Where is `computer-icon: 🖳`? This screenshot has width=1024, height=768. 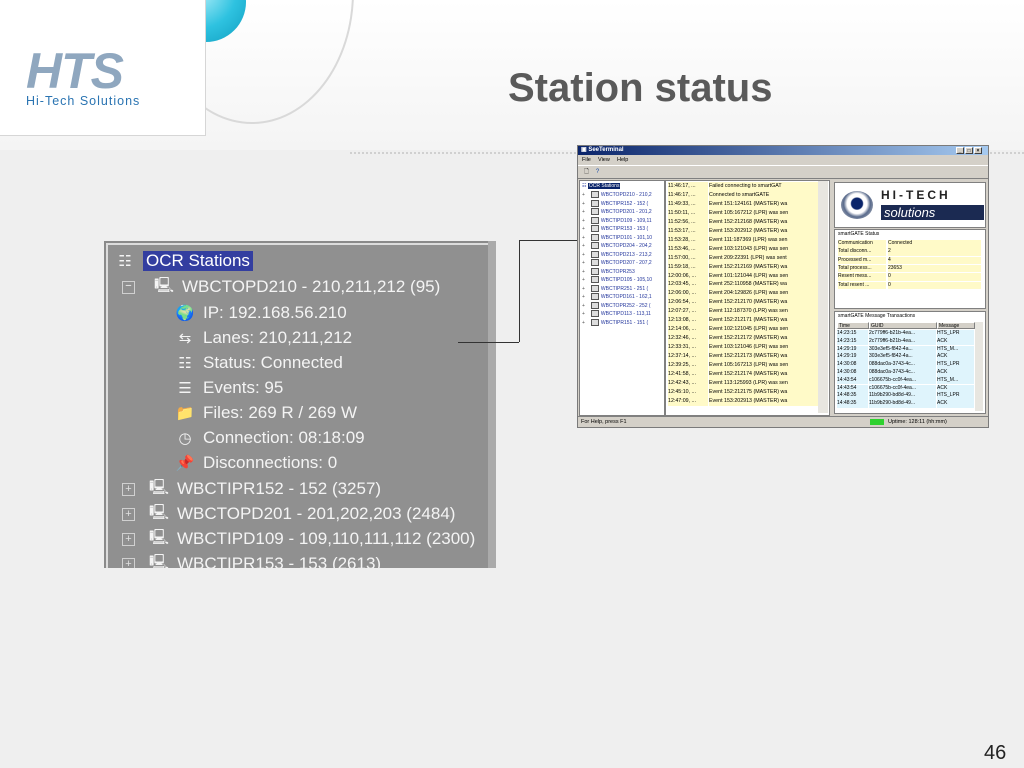
computer-icon: 🖳 is located at coordinates (158, 512).